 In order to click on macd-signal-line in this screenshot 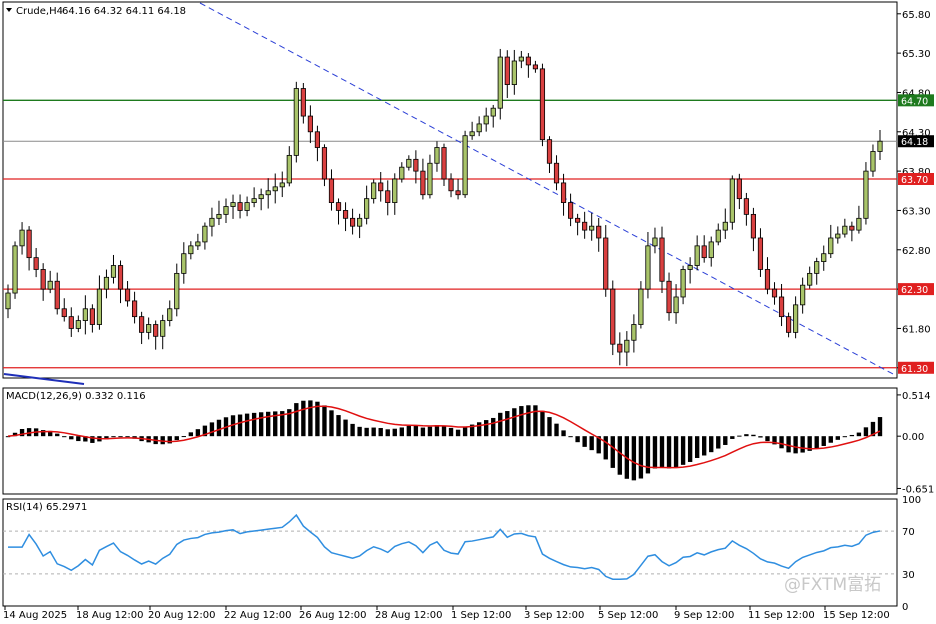, I will do `click(444, 437)`.